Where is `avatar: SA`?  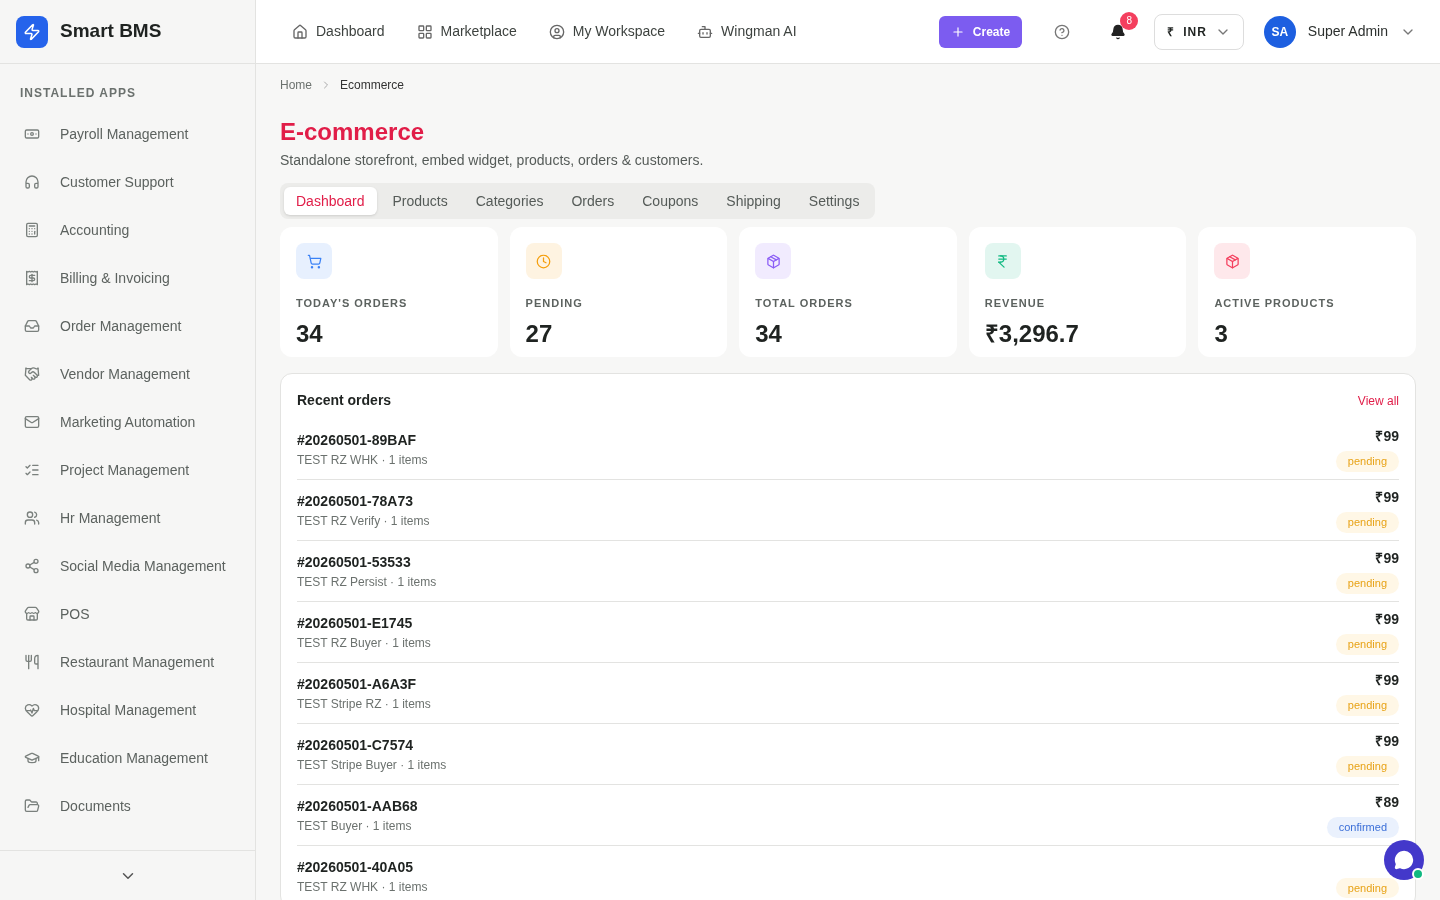 avatar: SA is located at coordinates (1279, 31).